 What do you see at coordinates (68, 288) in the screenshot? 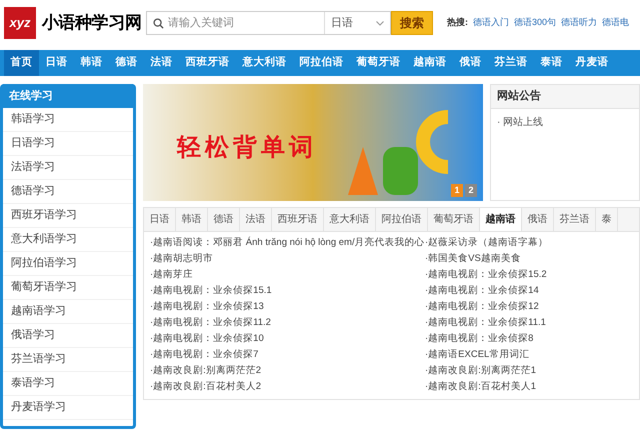
I see `sidebar-item: 葡萄牙语学习` at bounding box center [68, 288].